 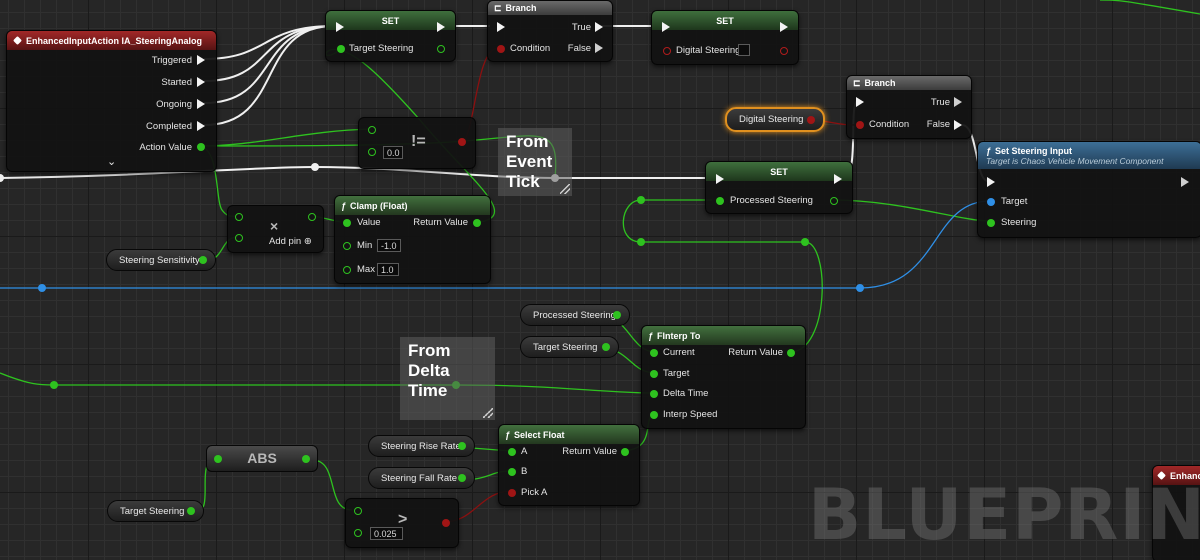 I want to click on abs-node: ABS, so click(x=262, y=458).